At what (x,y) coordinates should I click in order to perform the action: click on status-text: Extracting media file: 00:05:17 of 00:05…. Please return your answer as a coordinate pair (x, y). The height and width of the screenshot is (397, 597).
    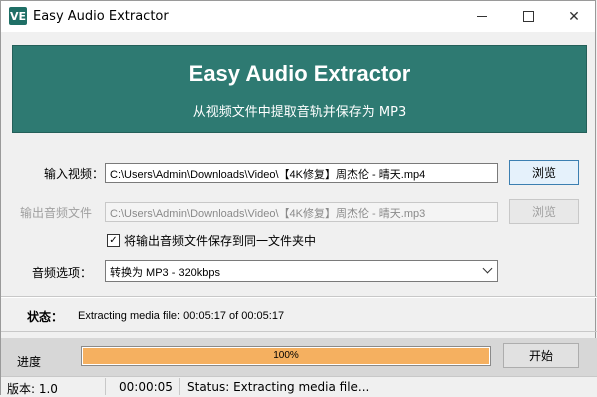
    Looking at the image, I should click on (181, 316).